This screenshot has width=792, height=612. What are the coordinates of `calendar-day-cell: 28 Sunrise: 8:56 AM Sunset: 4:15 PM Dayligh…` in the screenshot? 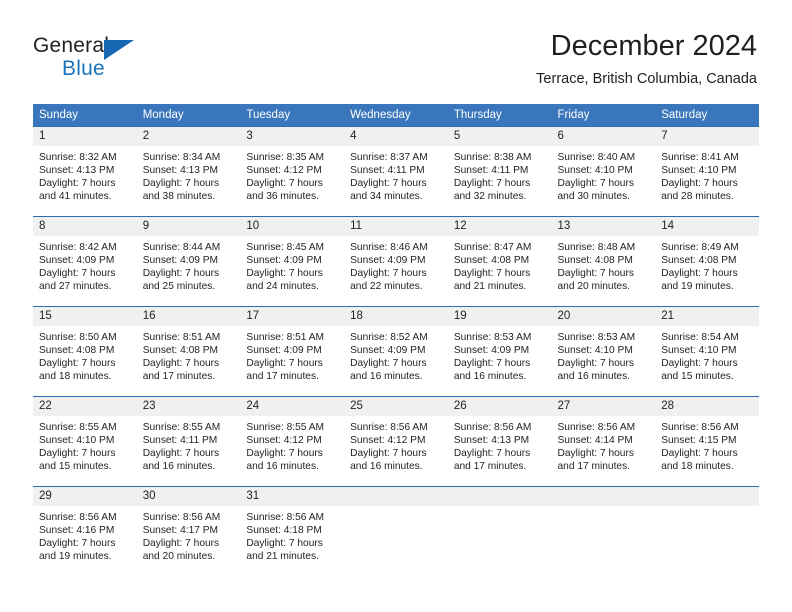 It's located at (707, 441).